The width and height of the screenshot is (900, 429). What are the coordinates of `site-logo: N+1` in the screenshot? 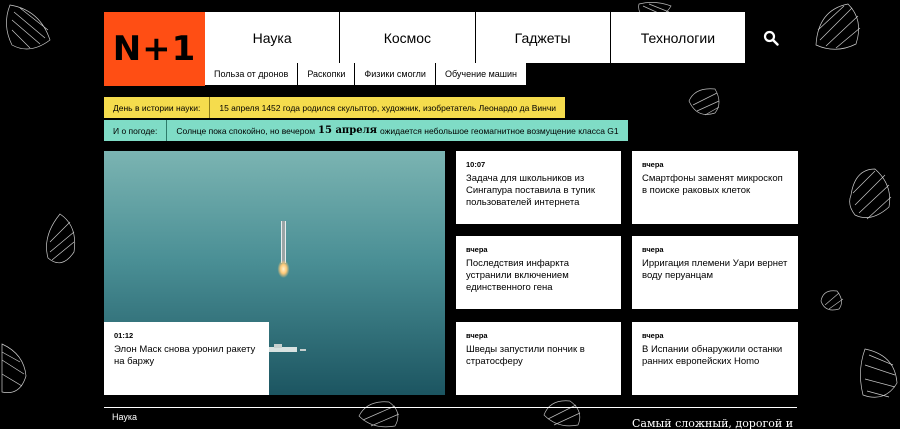 It's located at (154, 49).